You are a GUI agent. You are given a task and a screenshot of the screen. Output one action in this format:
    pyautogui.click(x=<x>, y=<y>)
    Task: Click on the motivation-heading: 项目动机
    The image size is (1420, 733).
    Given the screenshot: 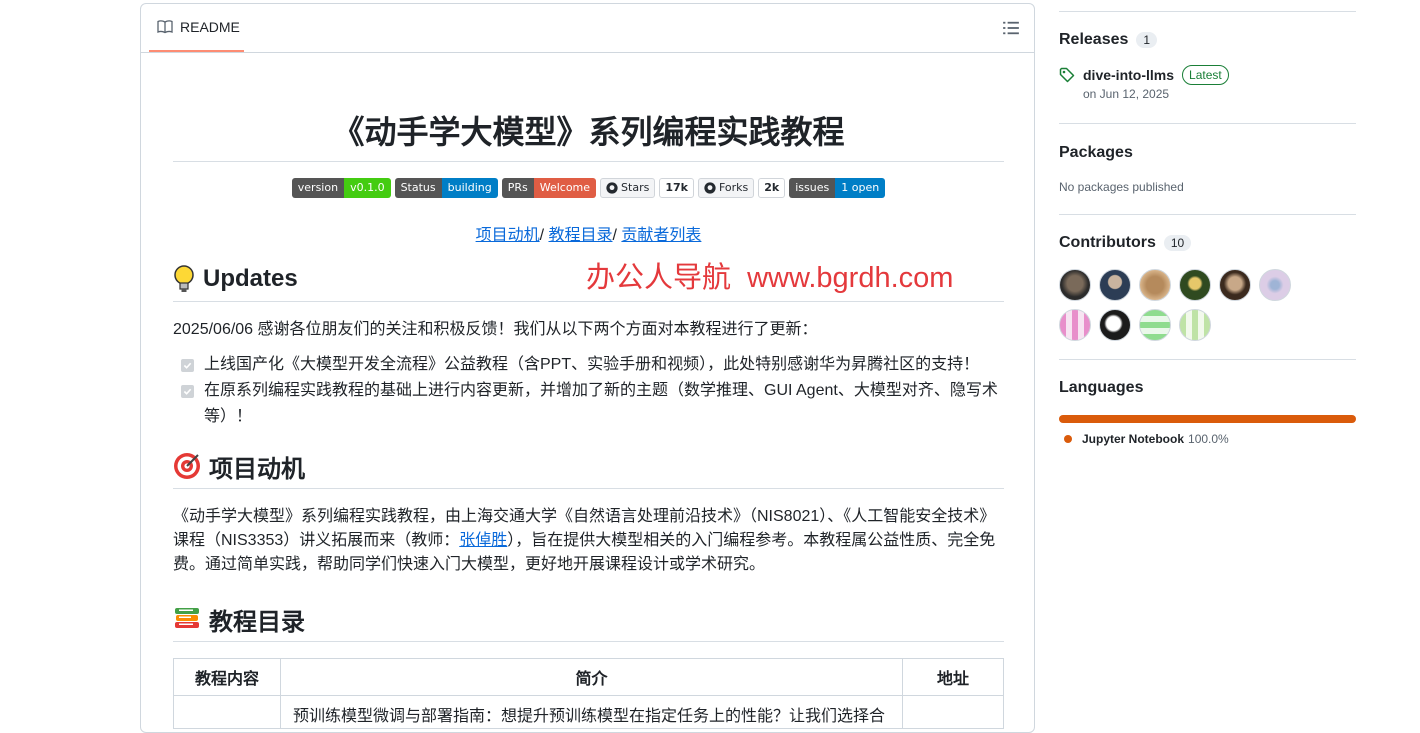 What is the action you would take?
    pyautogui.click(x=588, y=466)
    